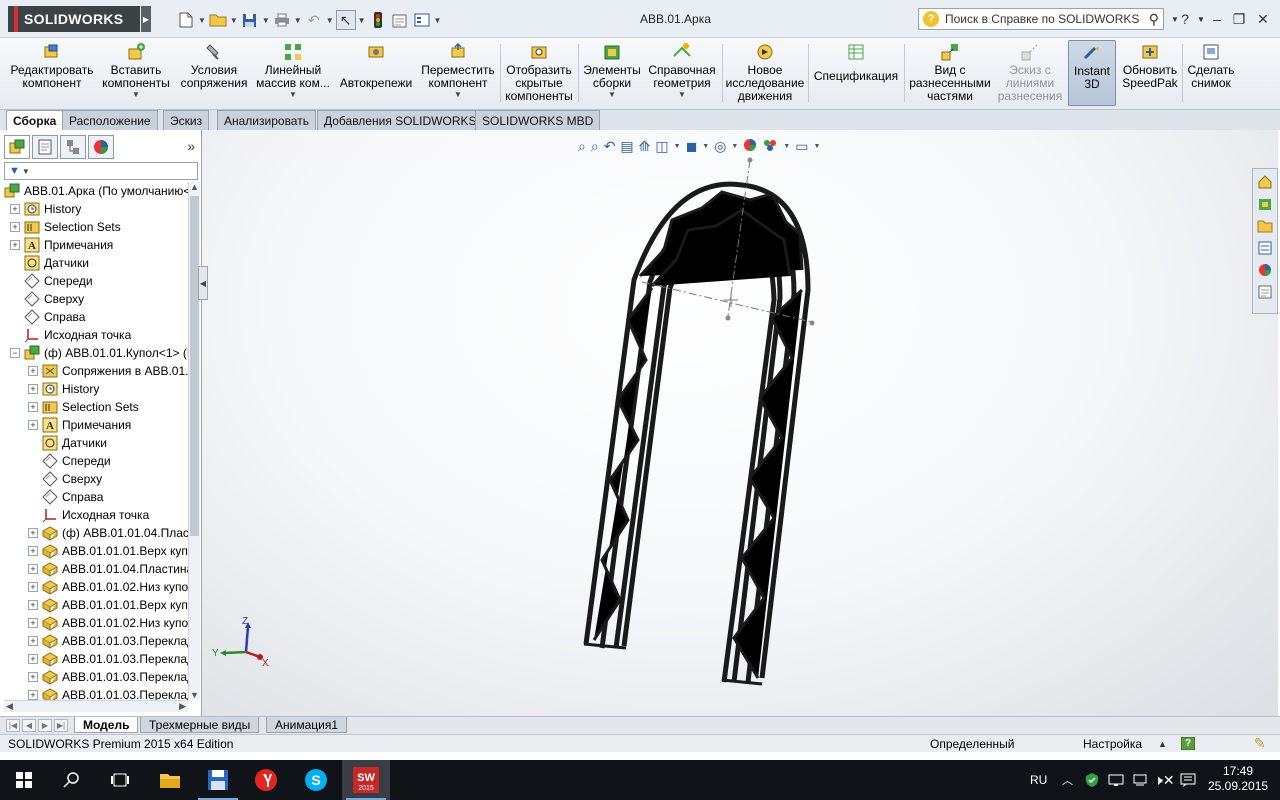 Image resolution: width=1280 pixels, height=800 pixels. Describe the element at coordinates (682, 73) in the screenshot. I see `reference-geometry-button: Справочная геометрия ▼` at that location.